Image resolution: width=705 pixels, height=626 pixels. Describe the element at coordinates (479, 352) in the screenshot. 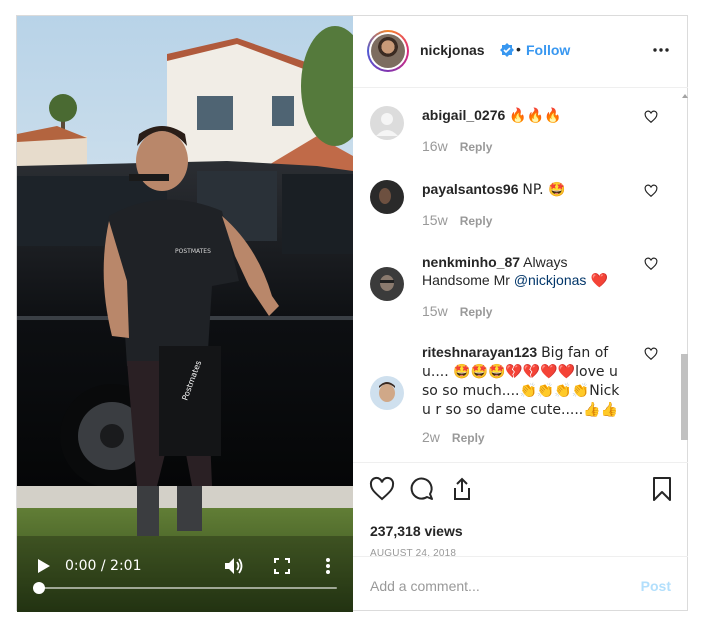

I see `comment-username: riteshnarayan123` at that location.